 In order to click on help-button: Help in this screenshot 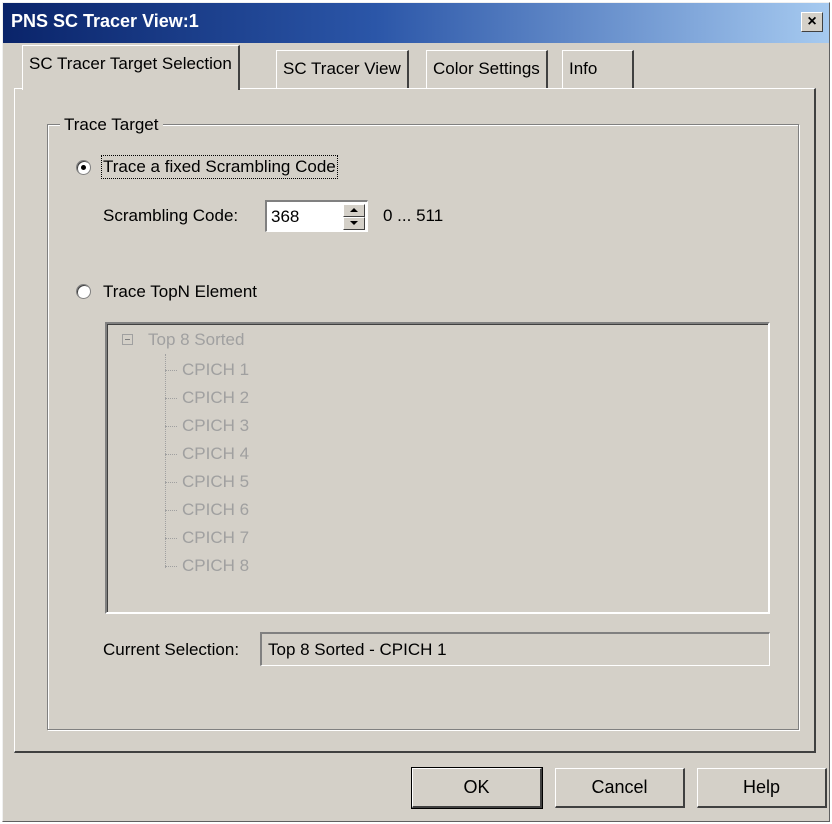, I will do `click(762, 788)`.